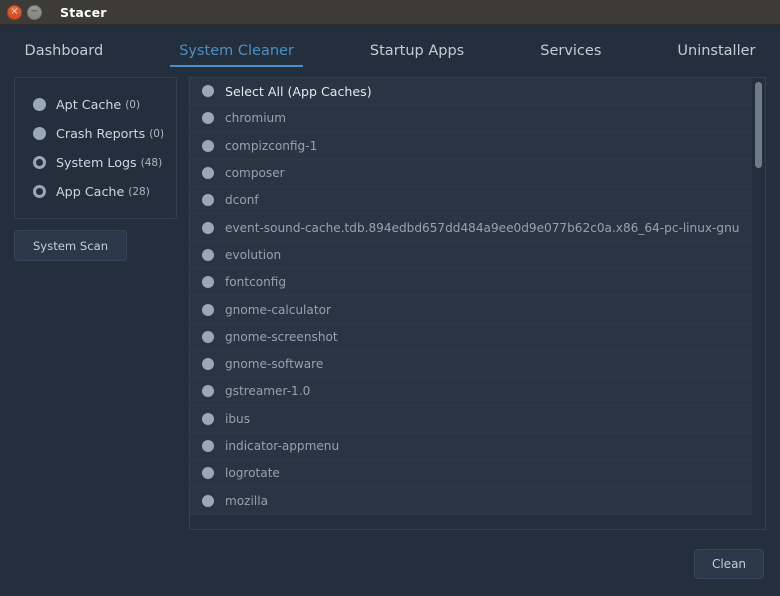 The width and height of the screenshot is (780, 596). I want to click on list-item: compizconfig-1, so click(477, 146).